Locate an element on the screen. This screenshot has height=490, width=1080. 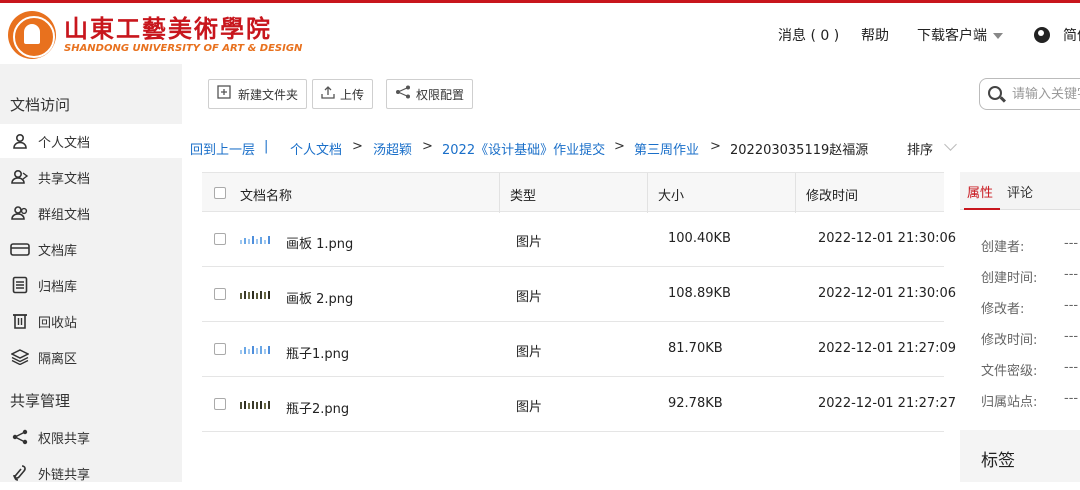
library-icon is located at coordinates (20, 249).